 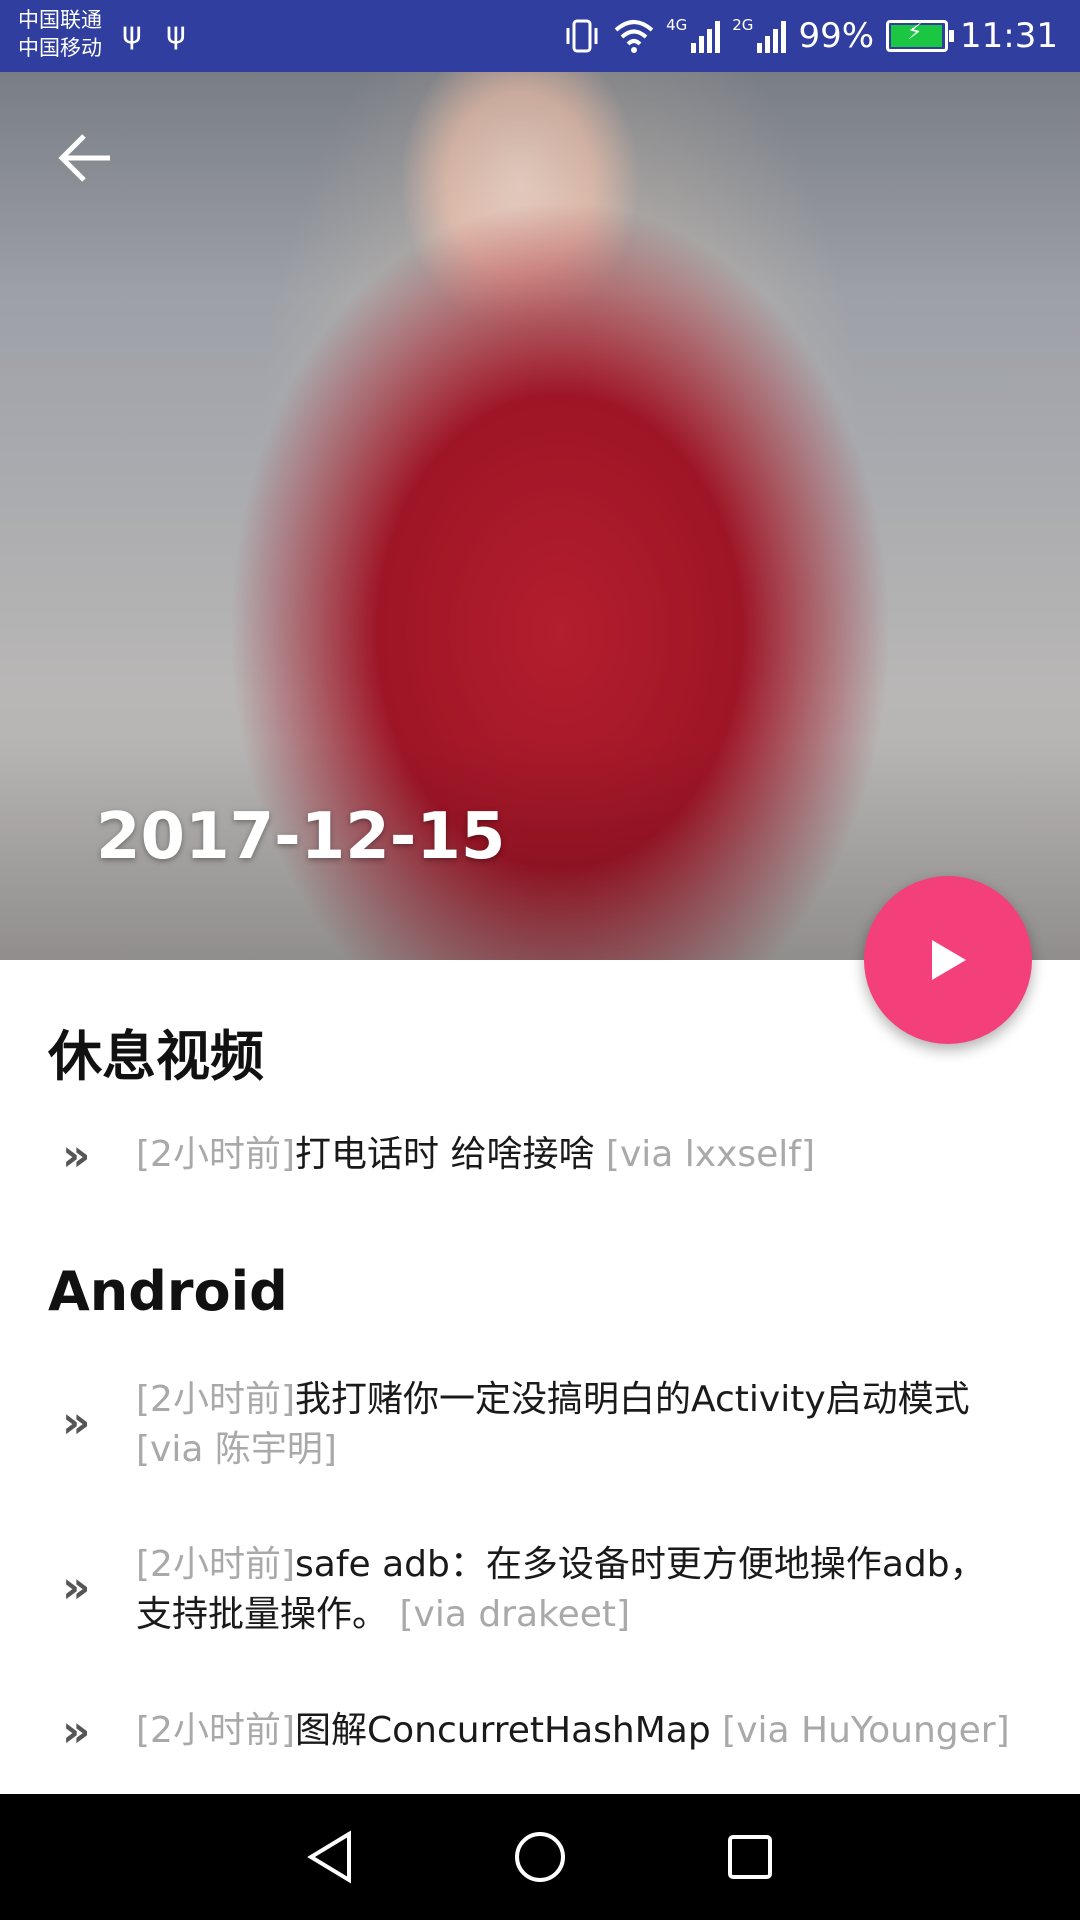 I want to click on item-via: [via drakeet], so click(x=515, y=1614).